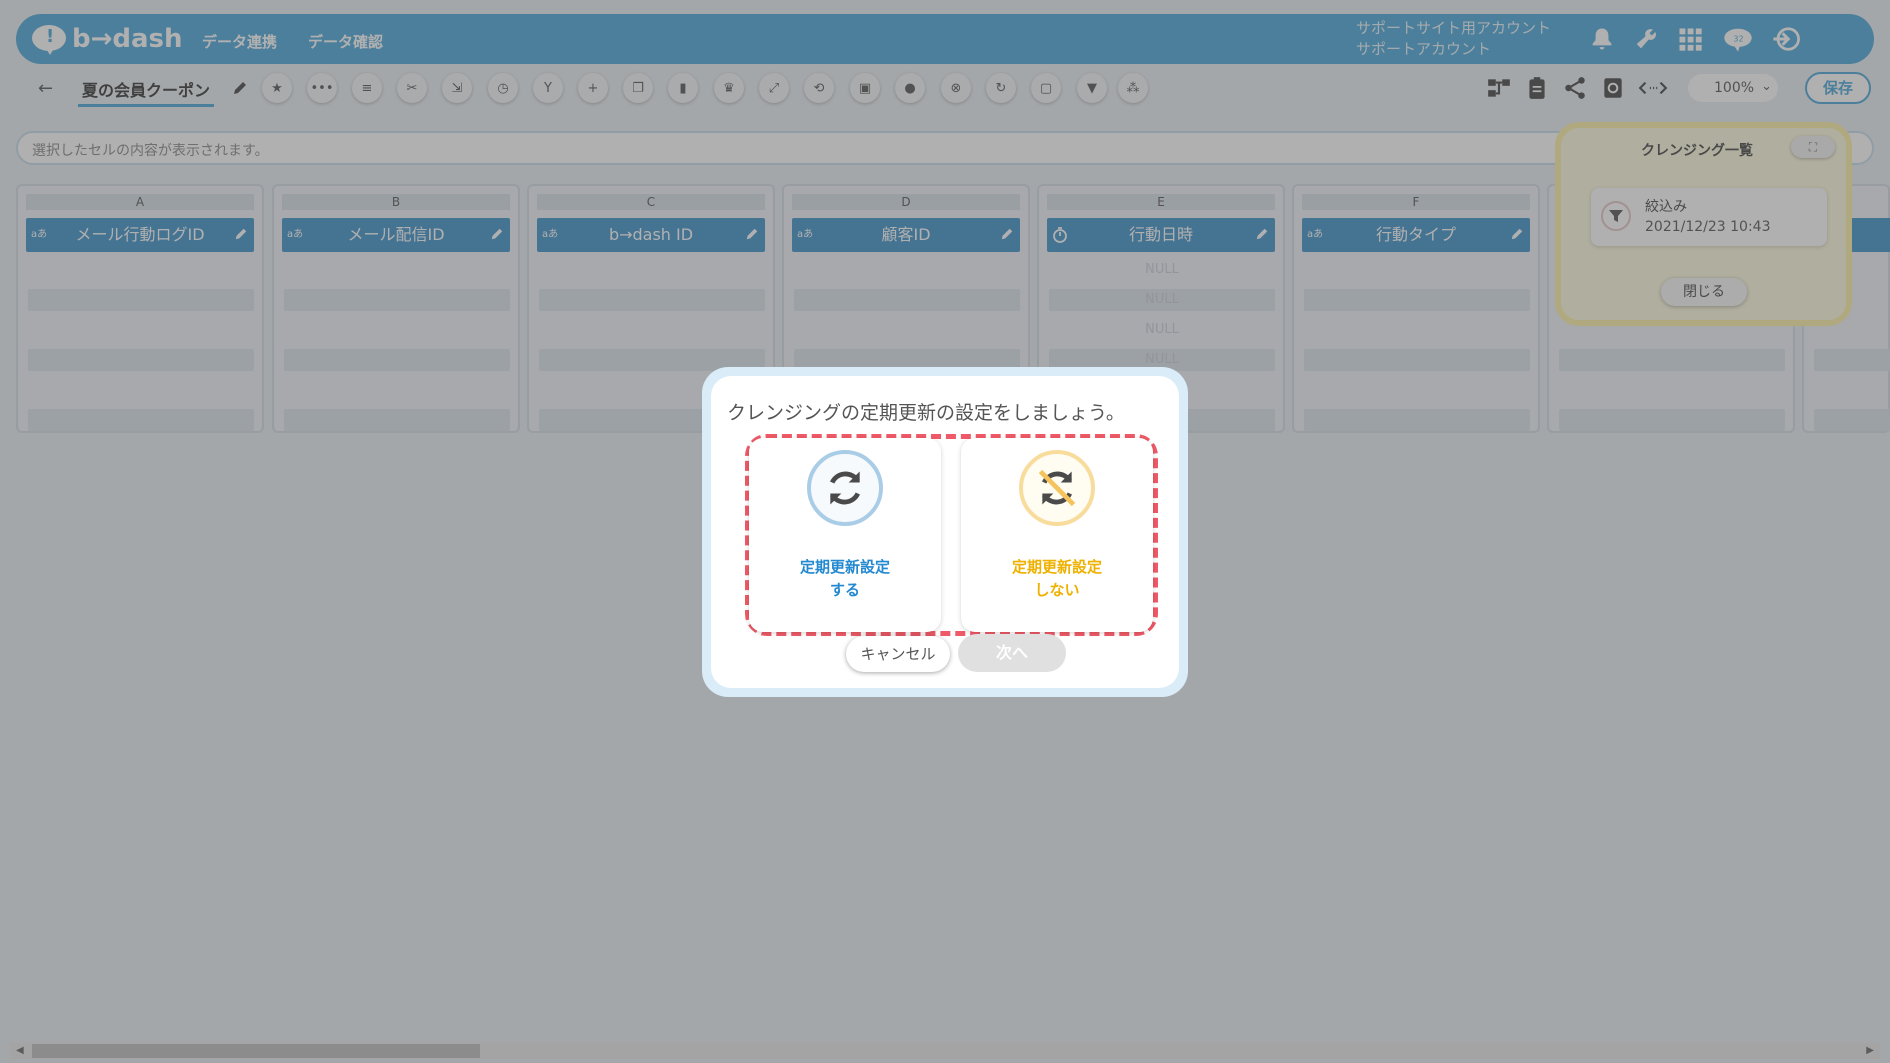  I want to click on sync-off-icon, so click(1057, 488).